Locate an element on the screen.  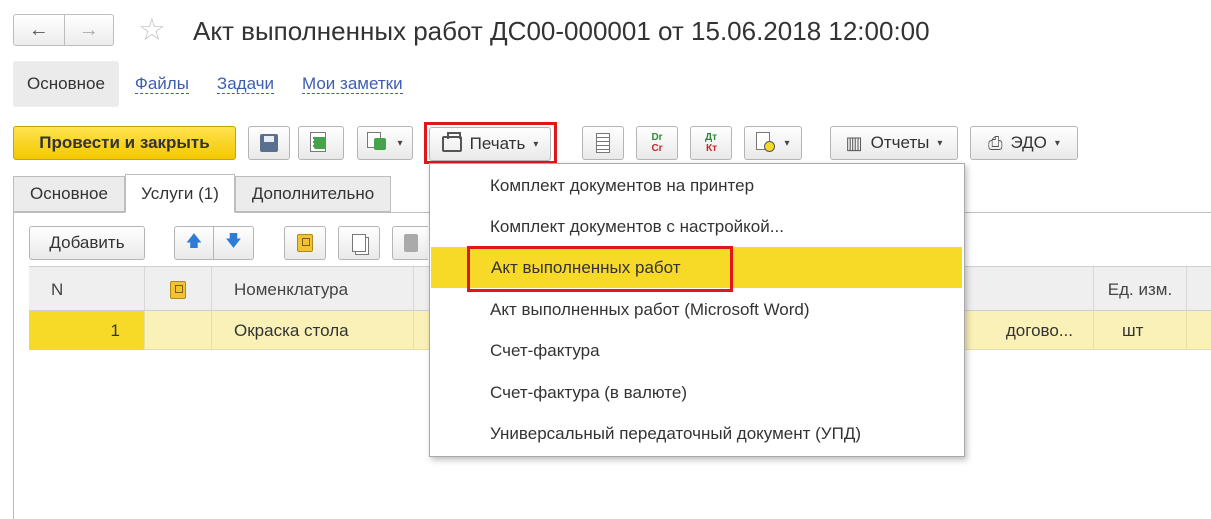
accounting-entries-button: Dr Cr is located at coordinates (657, 143).